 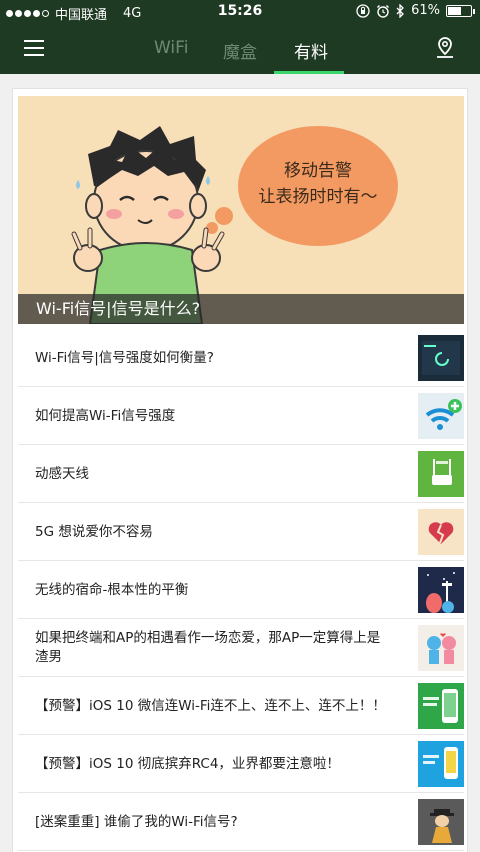 What do you see at coordinates (441, 822) in the screenshot?
I see `detective-thumb` at bounding box center [441, 822].